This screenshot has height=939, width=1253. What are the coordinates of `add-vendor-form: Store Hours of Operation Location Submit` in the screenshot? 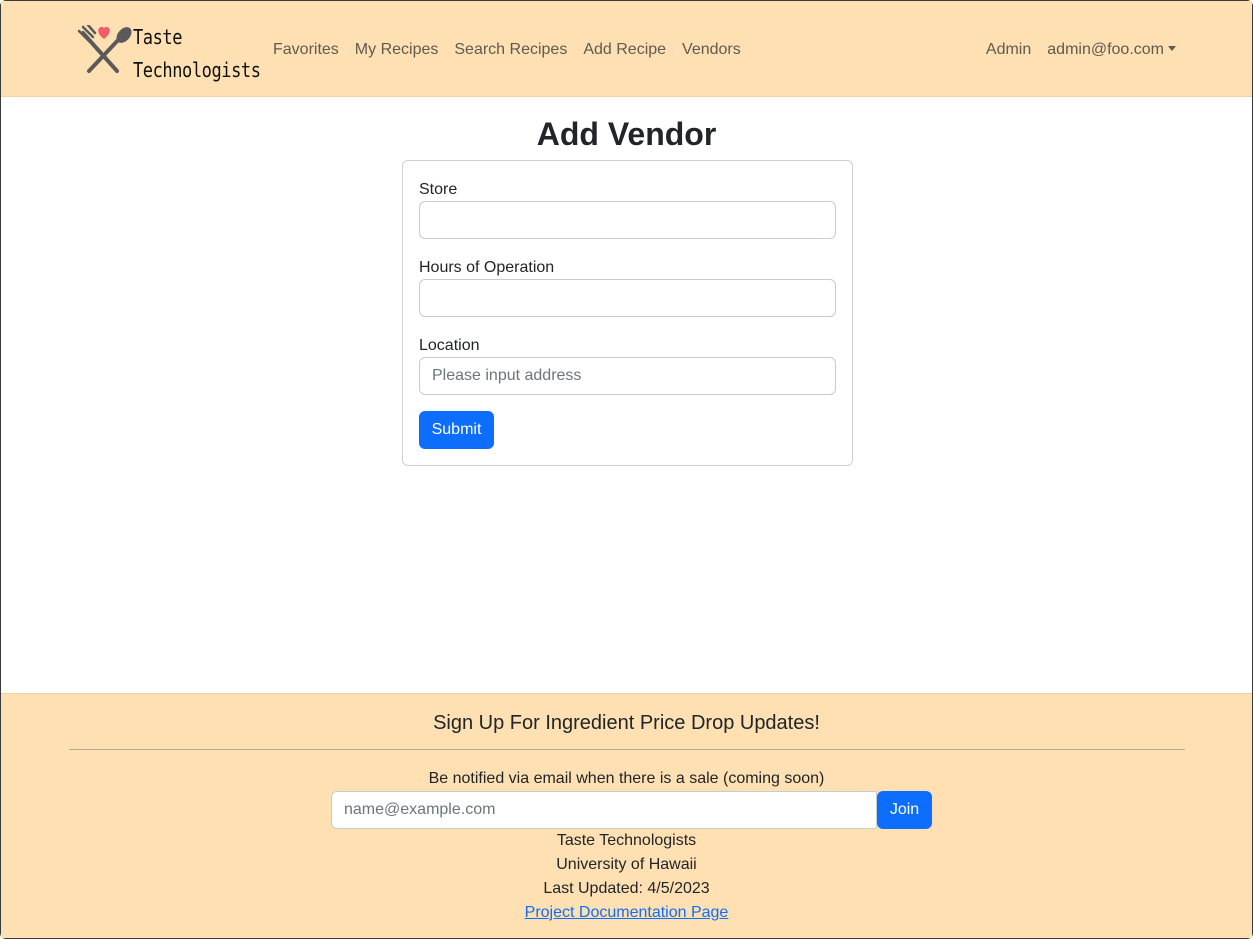 It's located at (627, 313).